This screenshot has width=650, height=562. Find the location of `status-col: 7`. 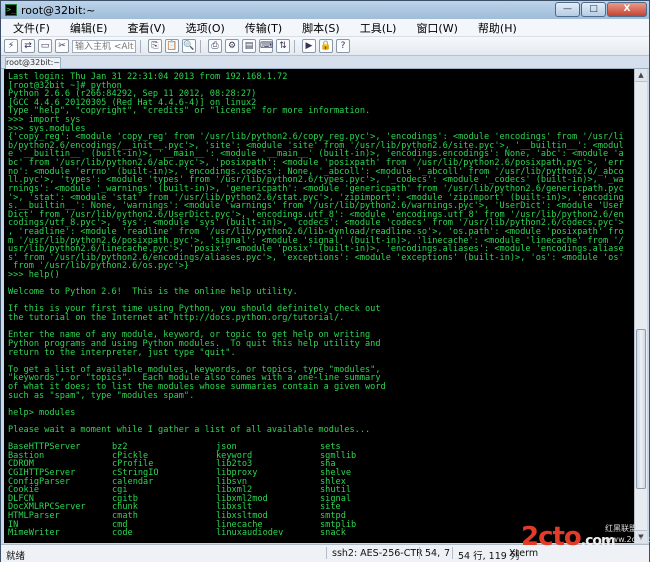

status-col: 7 is located at coordinates (447, 553).